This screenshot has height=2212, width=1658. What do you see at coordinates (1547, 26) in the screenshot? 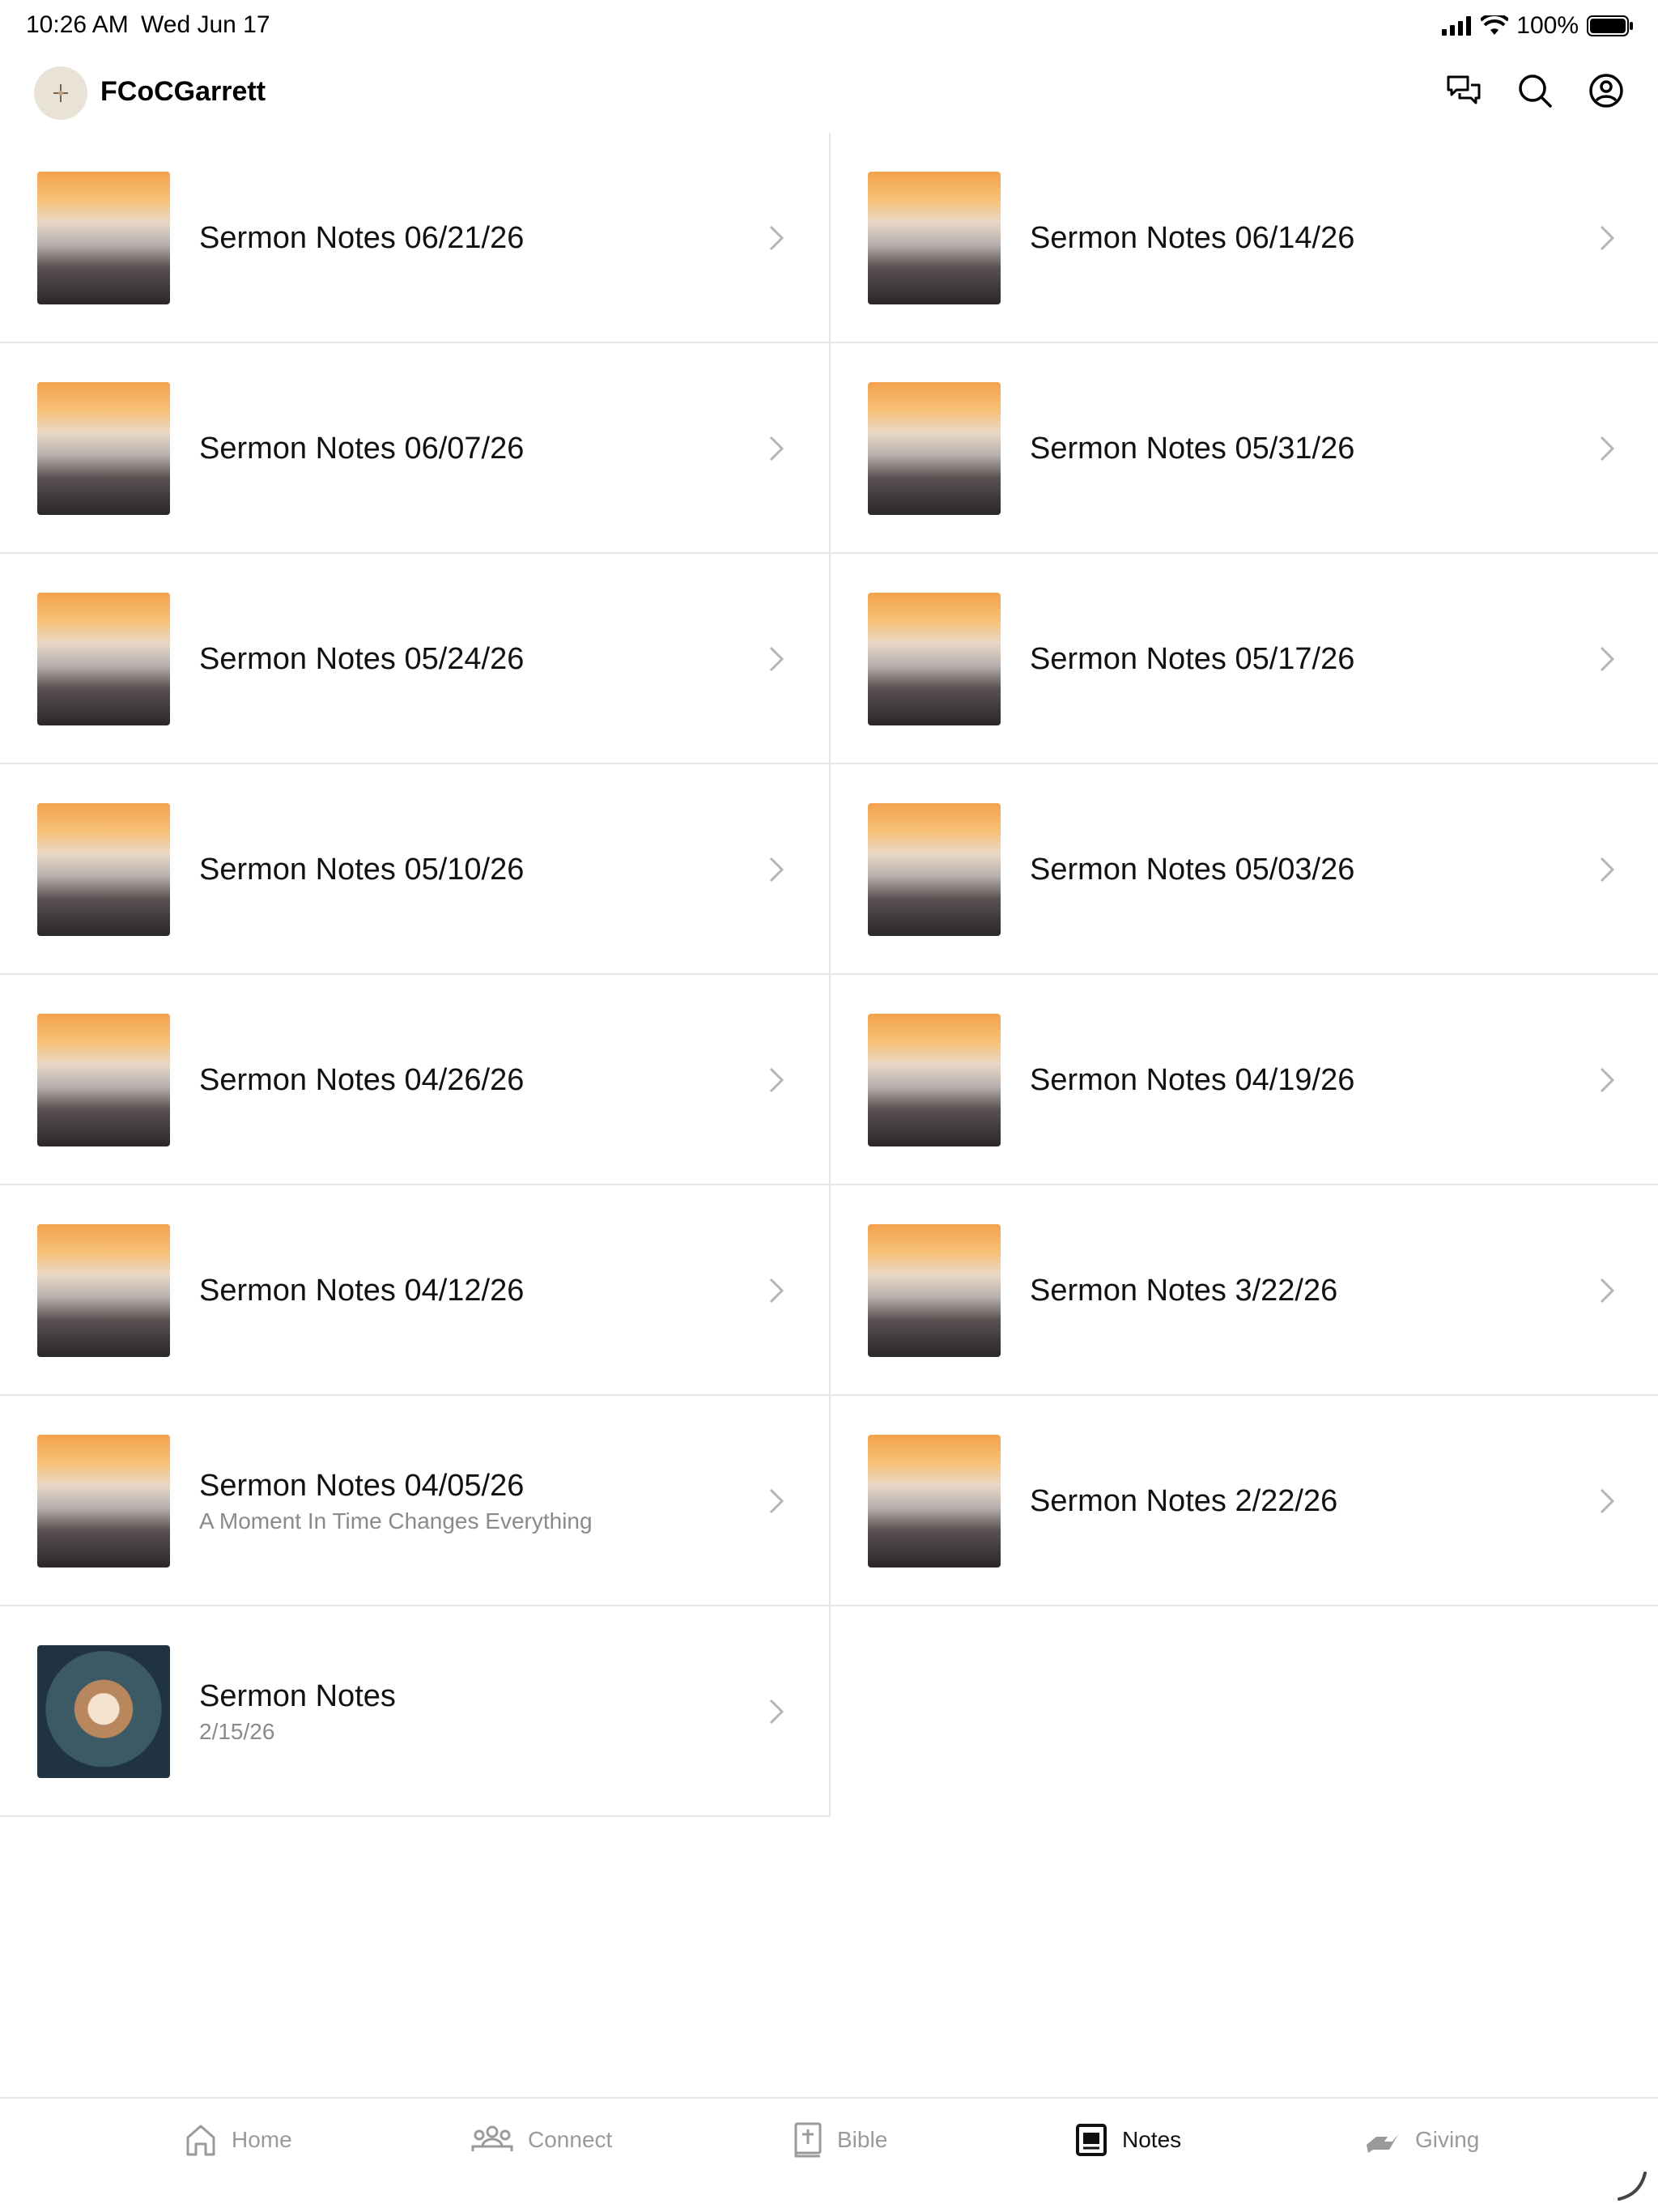
I see `battery-percent: 100%` at bounding box center [1547, 26].